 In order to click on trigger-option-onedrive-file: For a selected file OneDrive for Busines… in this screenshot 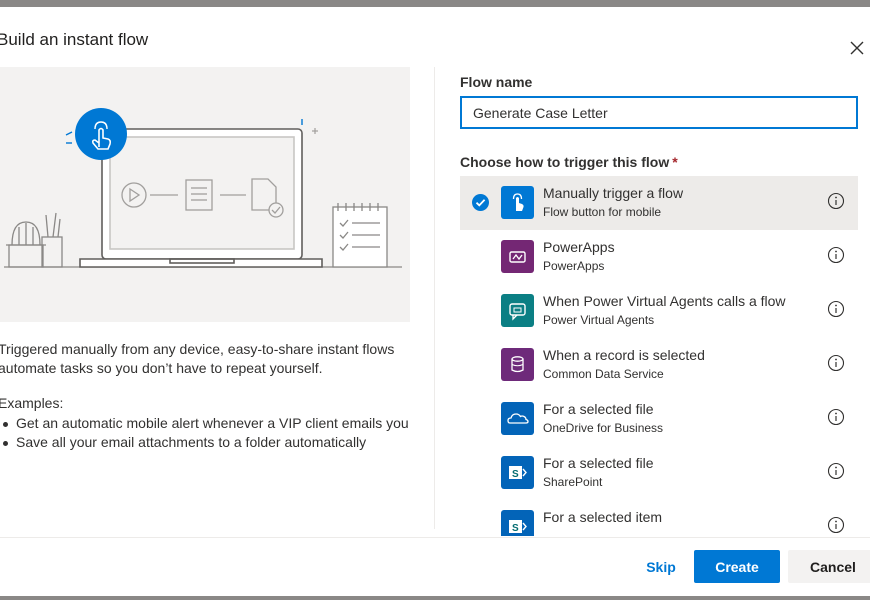, I will do `click(659, 419)`.